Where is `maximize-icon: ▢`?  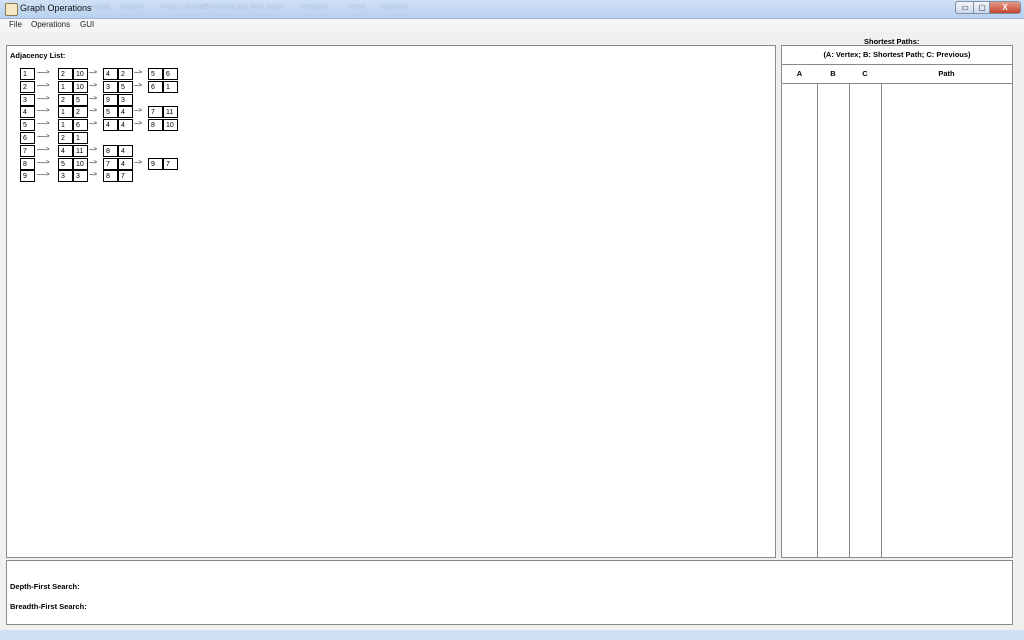
maximize-icon: ▢ is located at coordinates (982, 7).